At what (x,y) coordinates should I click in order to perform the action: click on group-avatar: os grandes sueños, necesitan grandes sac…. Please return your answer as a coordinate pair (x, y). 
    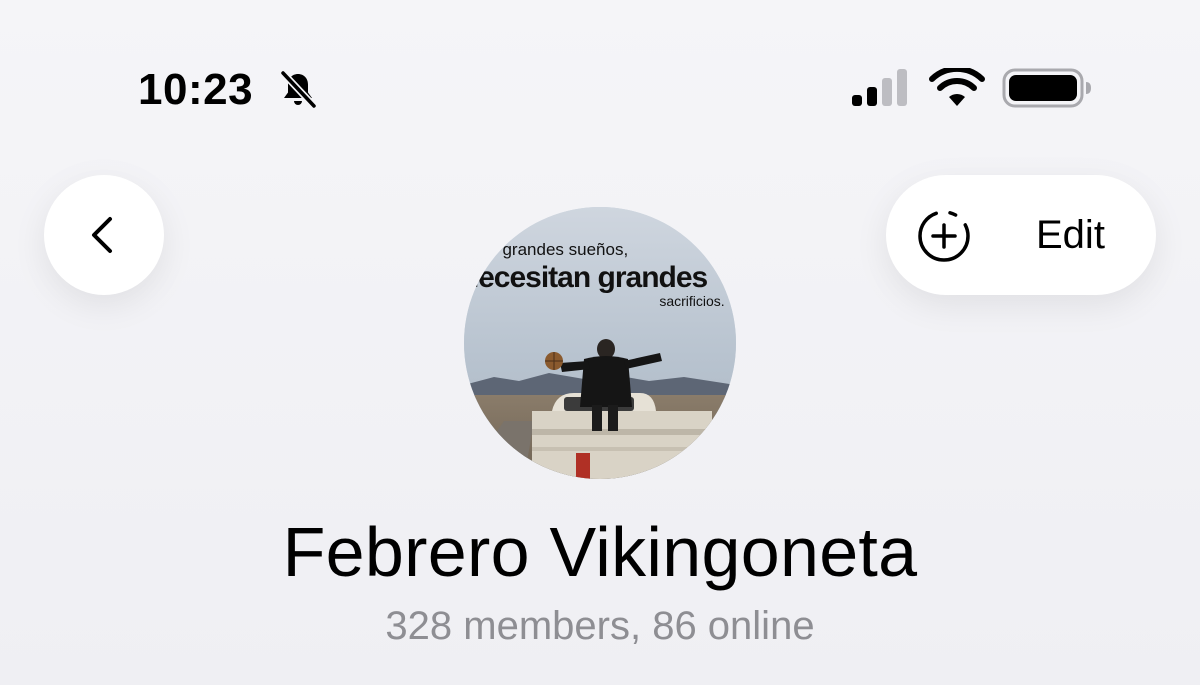
    Looking at the image, I should click on (600, 343).